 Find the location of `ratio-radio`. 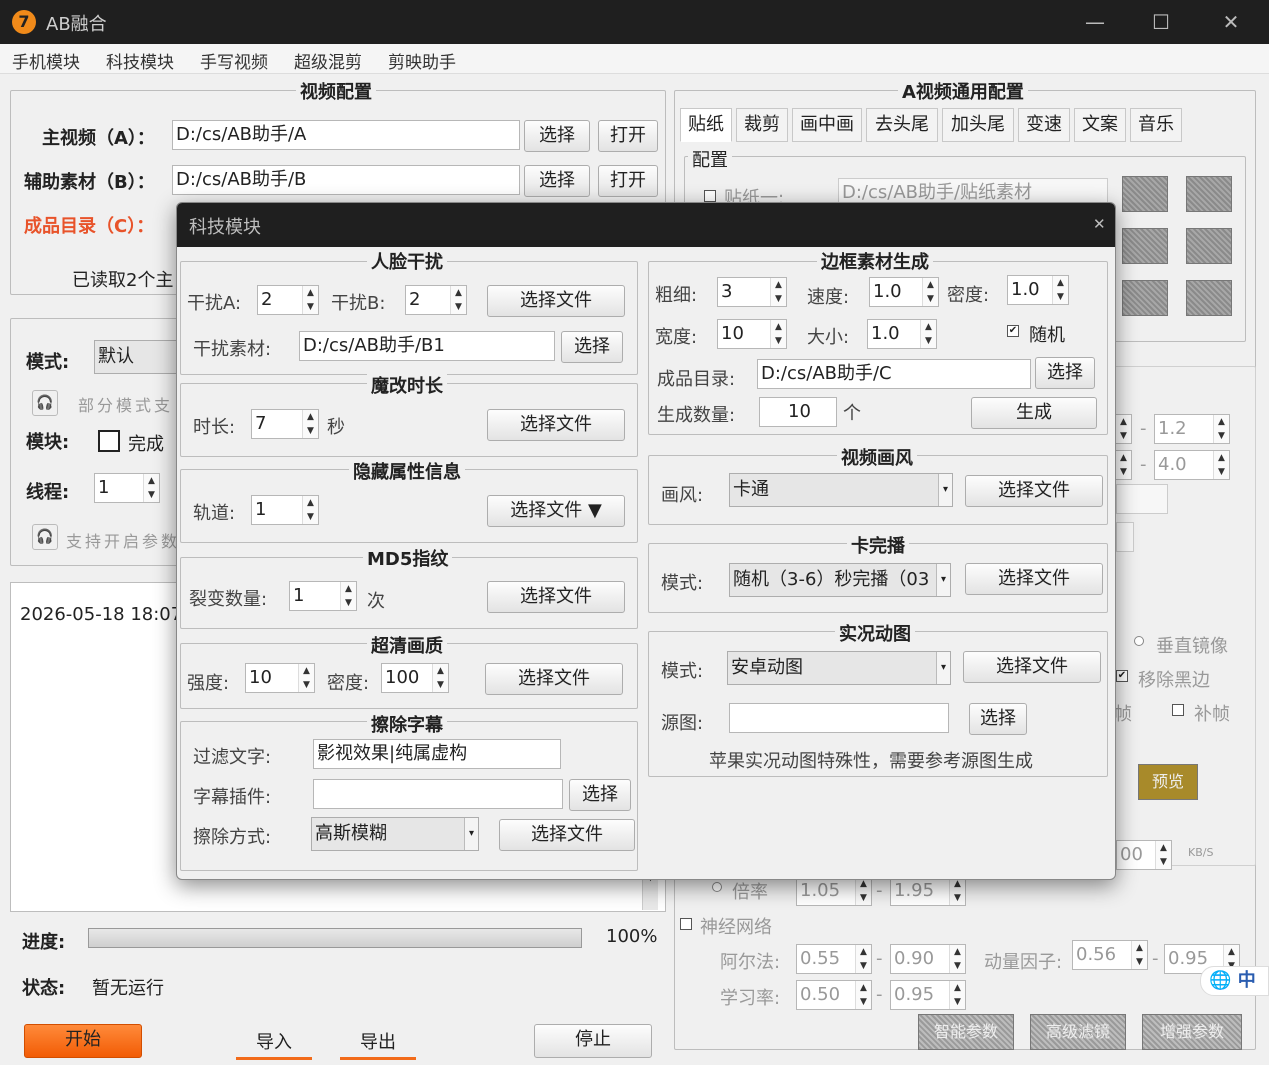

ratio-radio is located at coordinates (717, 887).